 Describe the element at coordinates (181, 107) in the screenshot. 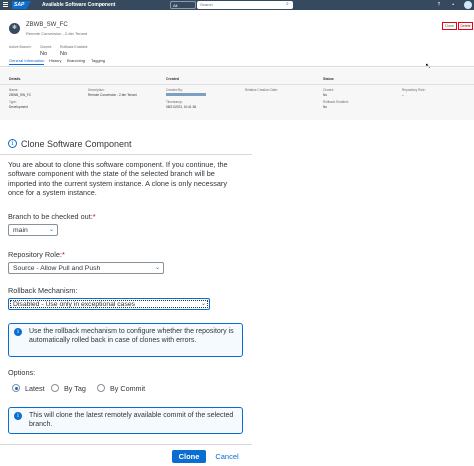

I see `timestamp-value: 08/21/2023, 10:41:36` at that location.